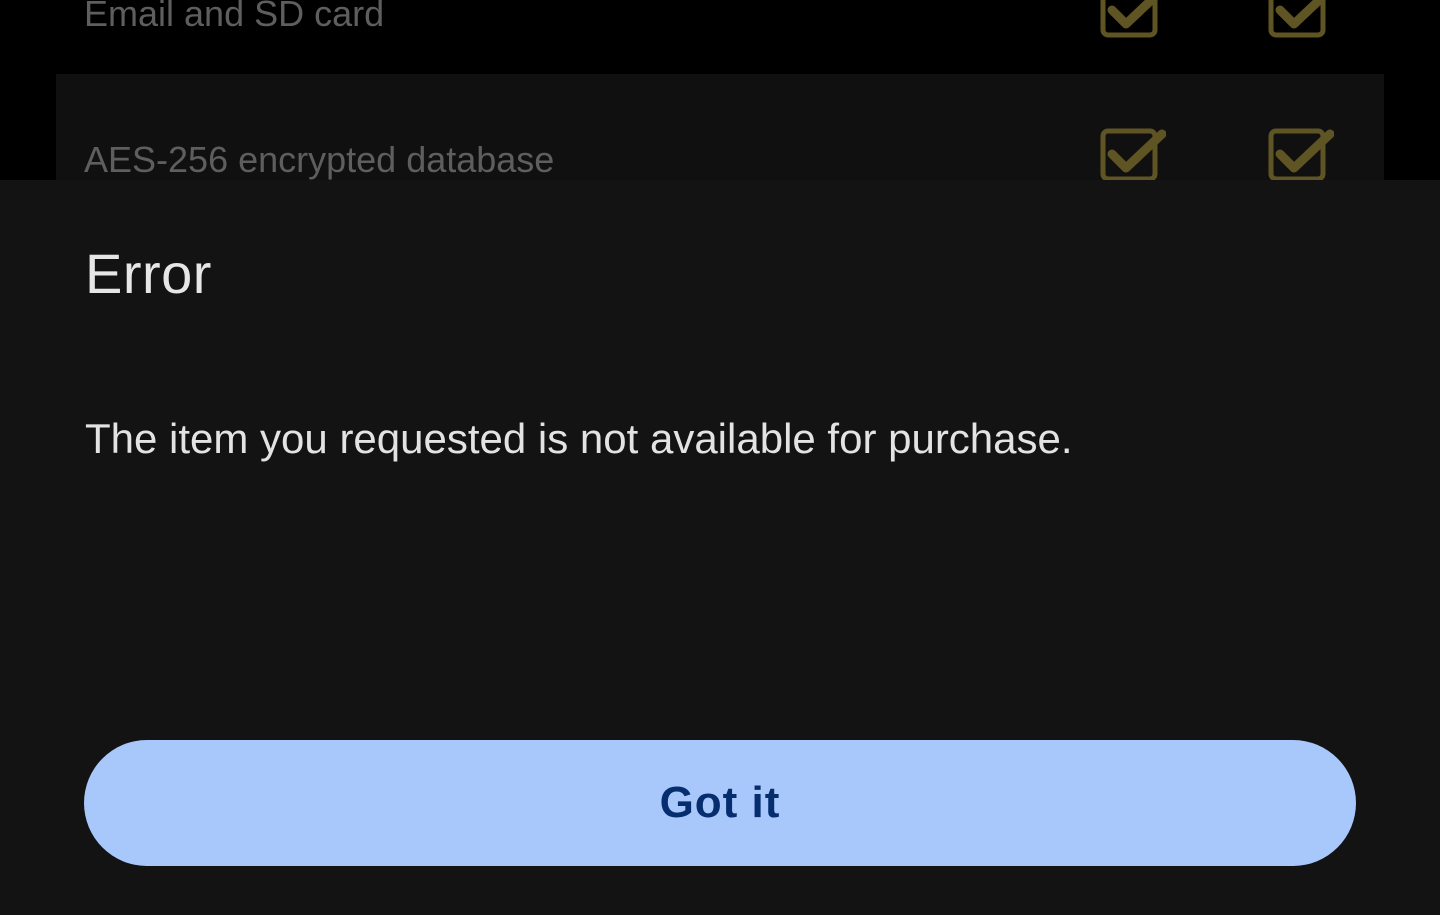  Describe the element at coordinates (319, 159) in the screenshot. I see `feature-row-label: AES-256 encrypted database` at that location.